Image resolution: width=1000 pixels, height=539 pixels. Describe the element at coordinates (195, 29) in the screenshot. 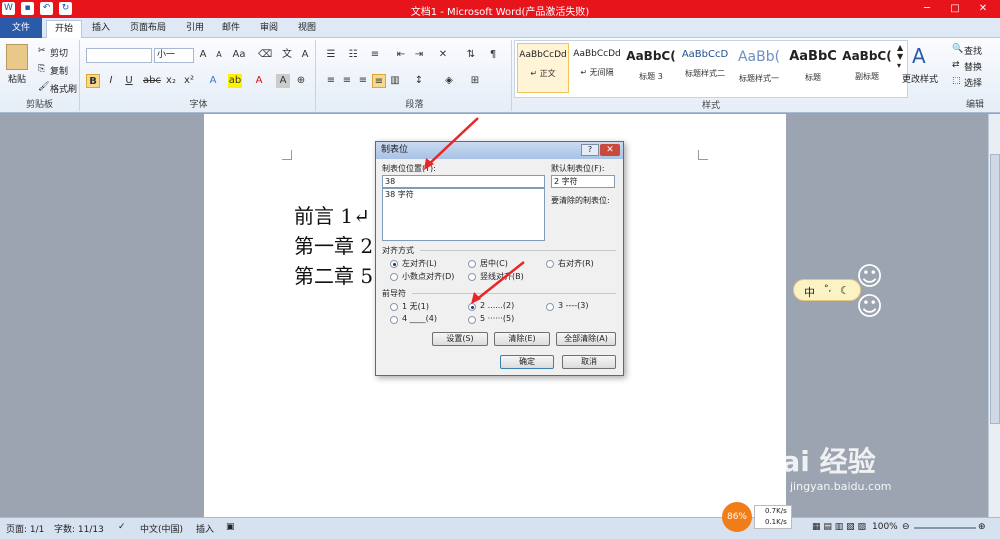

I see `tab-references: 引用` at that location.